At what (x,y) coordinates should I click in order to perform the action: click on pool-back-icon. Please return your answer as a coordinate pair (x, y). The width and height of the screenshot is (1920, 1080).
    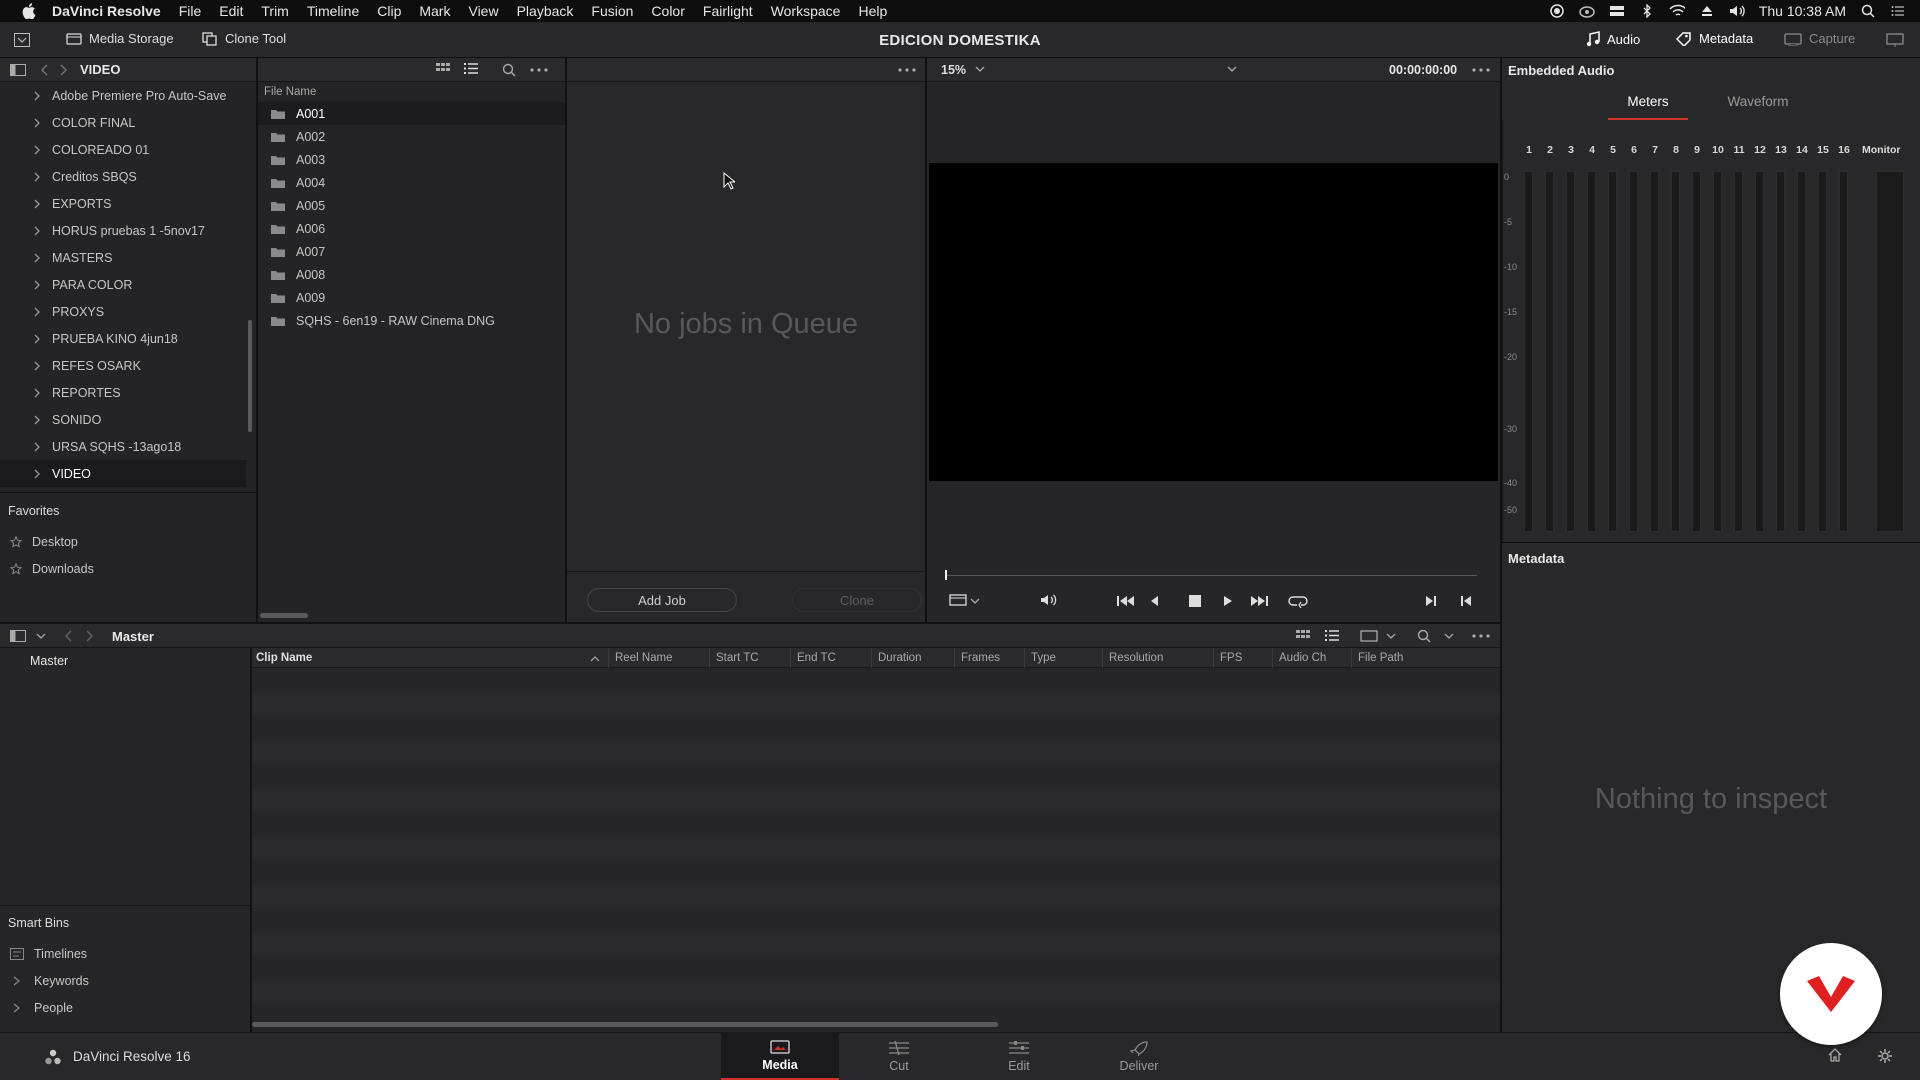
    Looking at the image, I should click on (69, 636).